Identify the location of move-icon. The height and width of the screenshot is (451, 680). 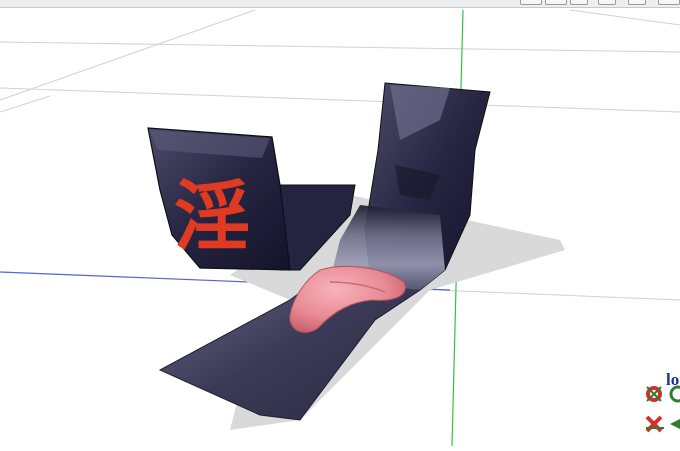
(674, 424).